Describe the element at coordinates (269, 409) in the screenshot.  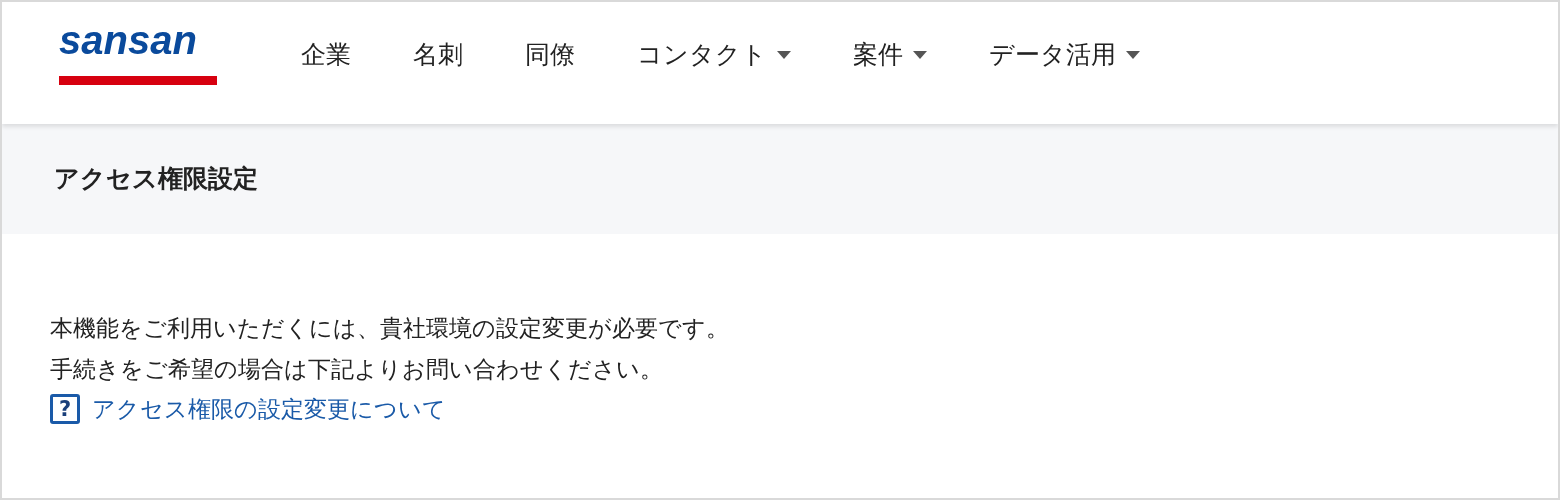
I see `help-link-text: アクセス権限の設定変更について` at that location.